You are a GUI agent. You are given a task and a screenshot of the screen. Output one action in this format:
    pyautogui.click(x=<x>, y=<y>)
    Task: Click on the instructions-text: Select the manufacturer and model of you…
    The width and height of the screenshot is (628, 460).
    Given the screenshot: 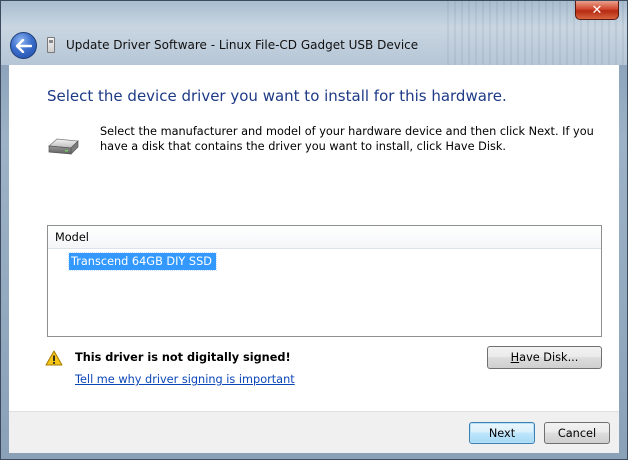 What is the action you would take?
    pyautogui.click(x=347, y=139)
    